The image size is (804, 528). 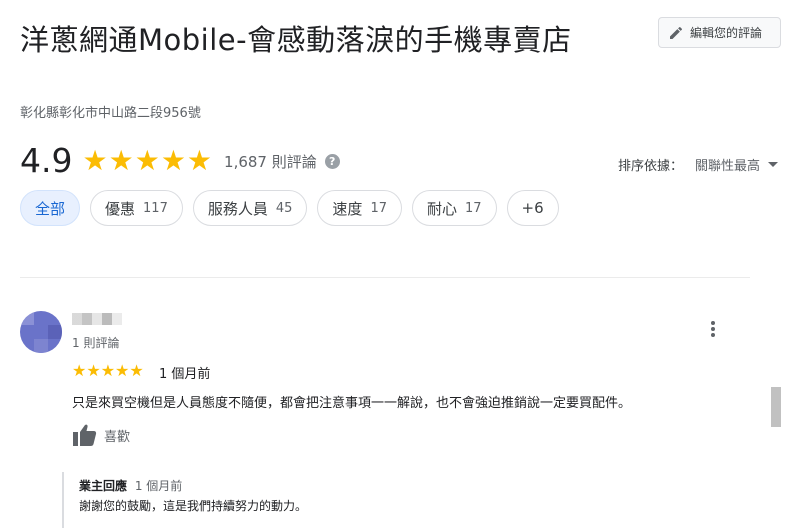 I want to click on avatar, so click(x=41, y=332).